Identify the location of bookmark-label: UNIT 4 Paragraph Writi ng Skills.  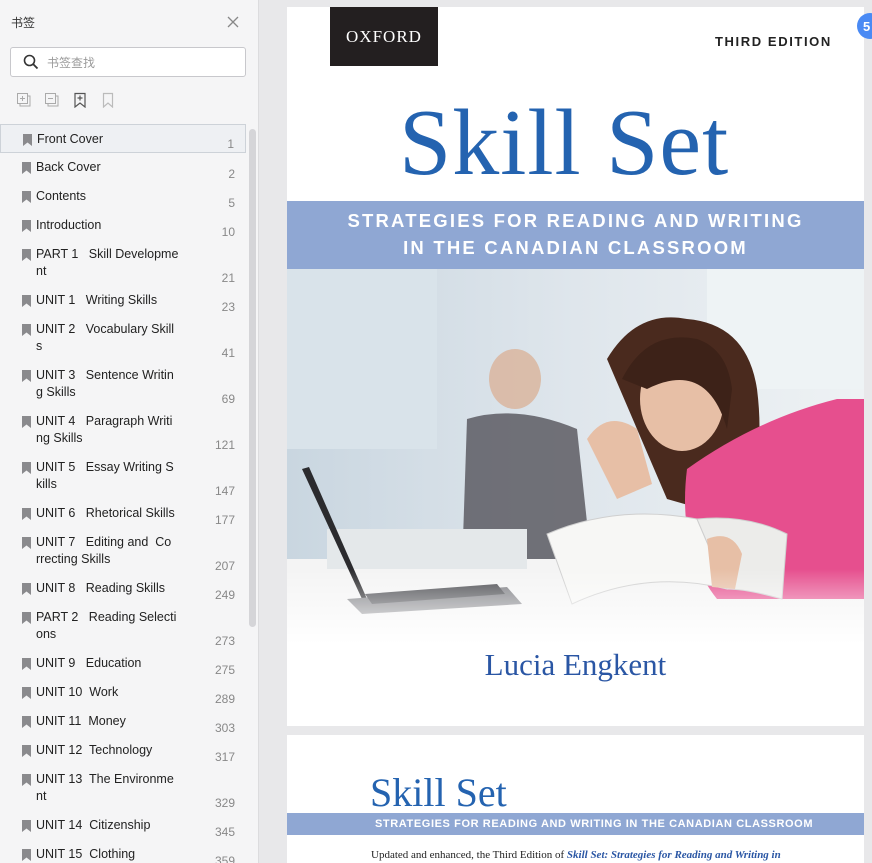
(104, 429).